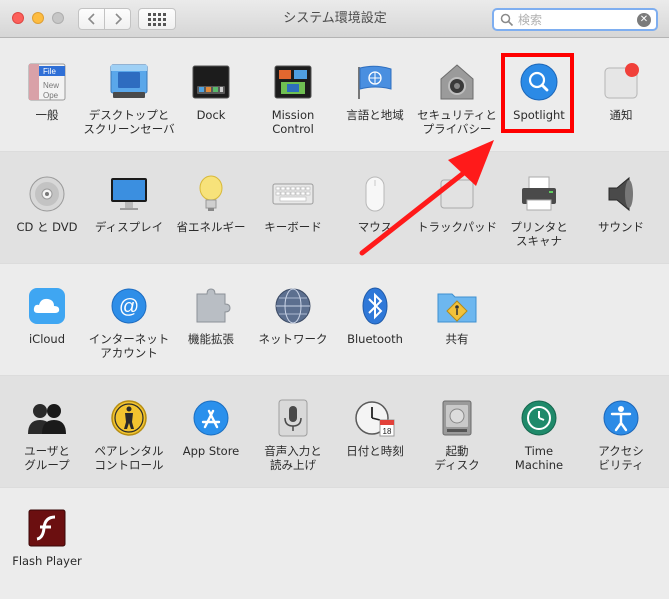  What do you see at coordinates (539, 194) in the screenshot?
I see `printers-scanners-icon` at bounding box center [539, 194].